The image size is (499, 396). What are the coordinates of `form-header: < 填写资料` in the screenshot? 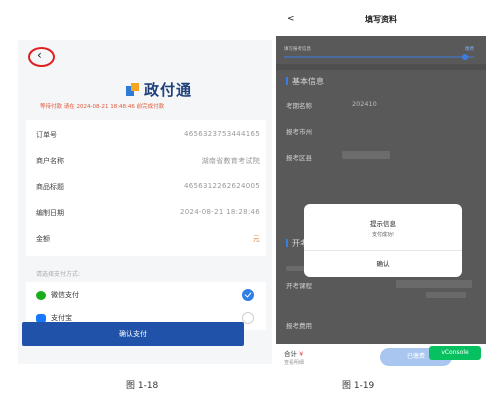 It's located at (381, 18).